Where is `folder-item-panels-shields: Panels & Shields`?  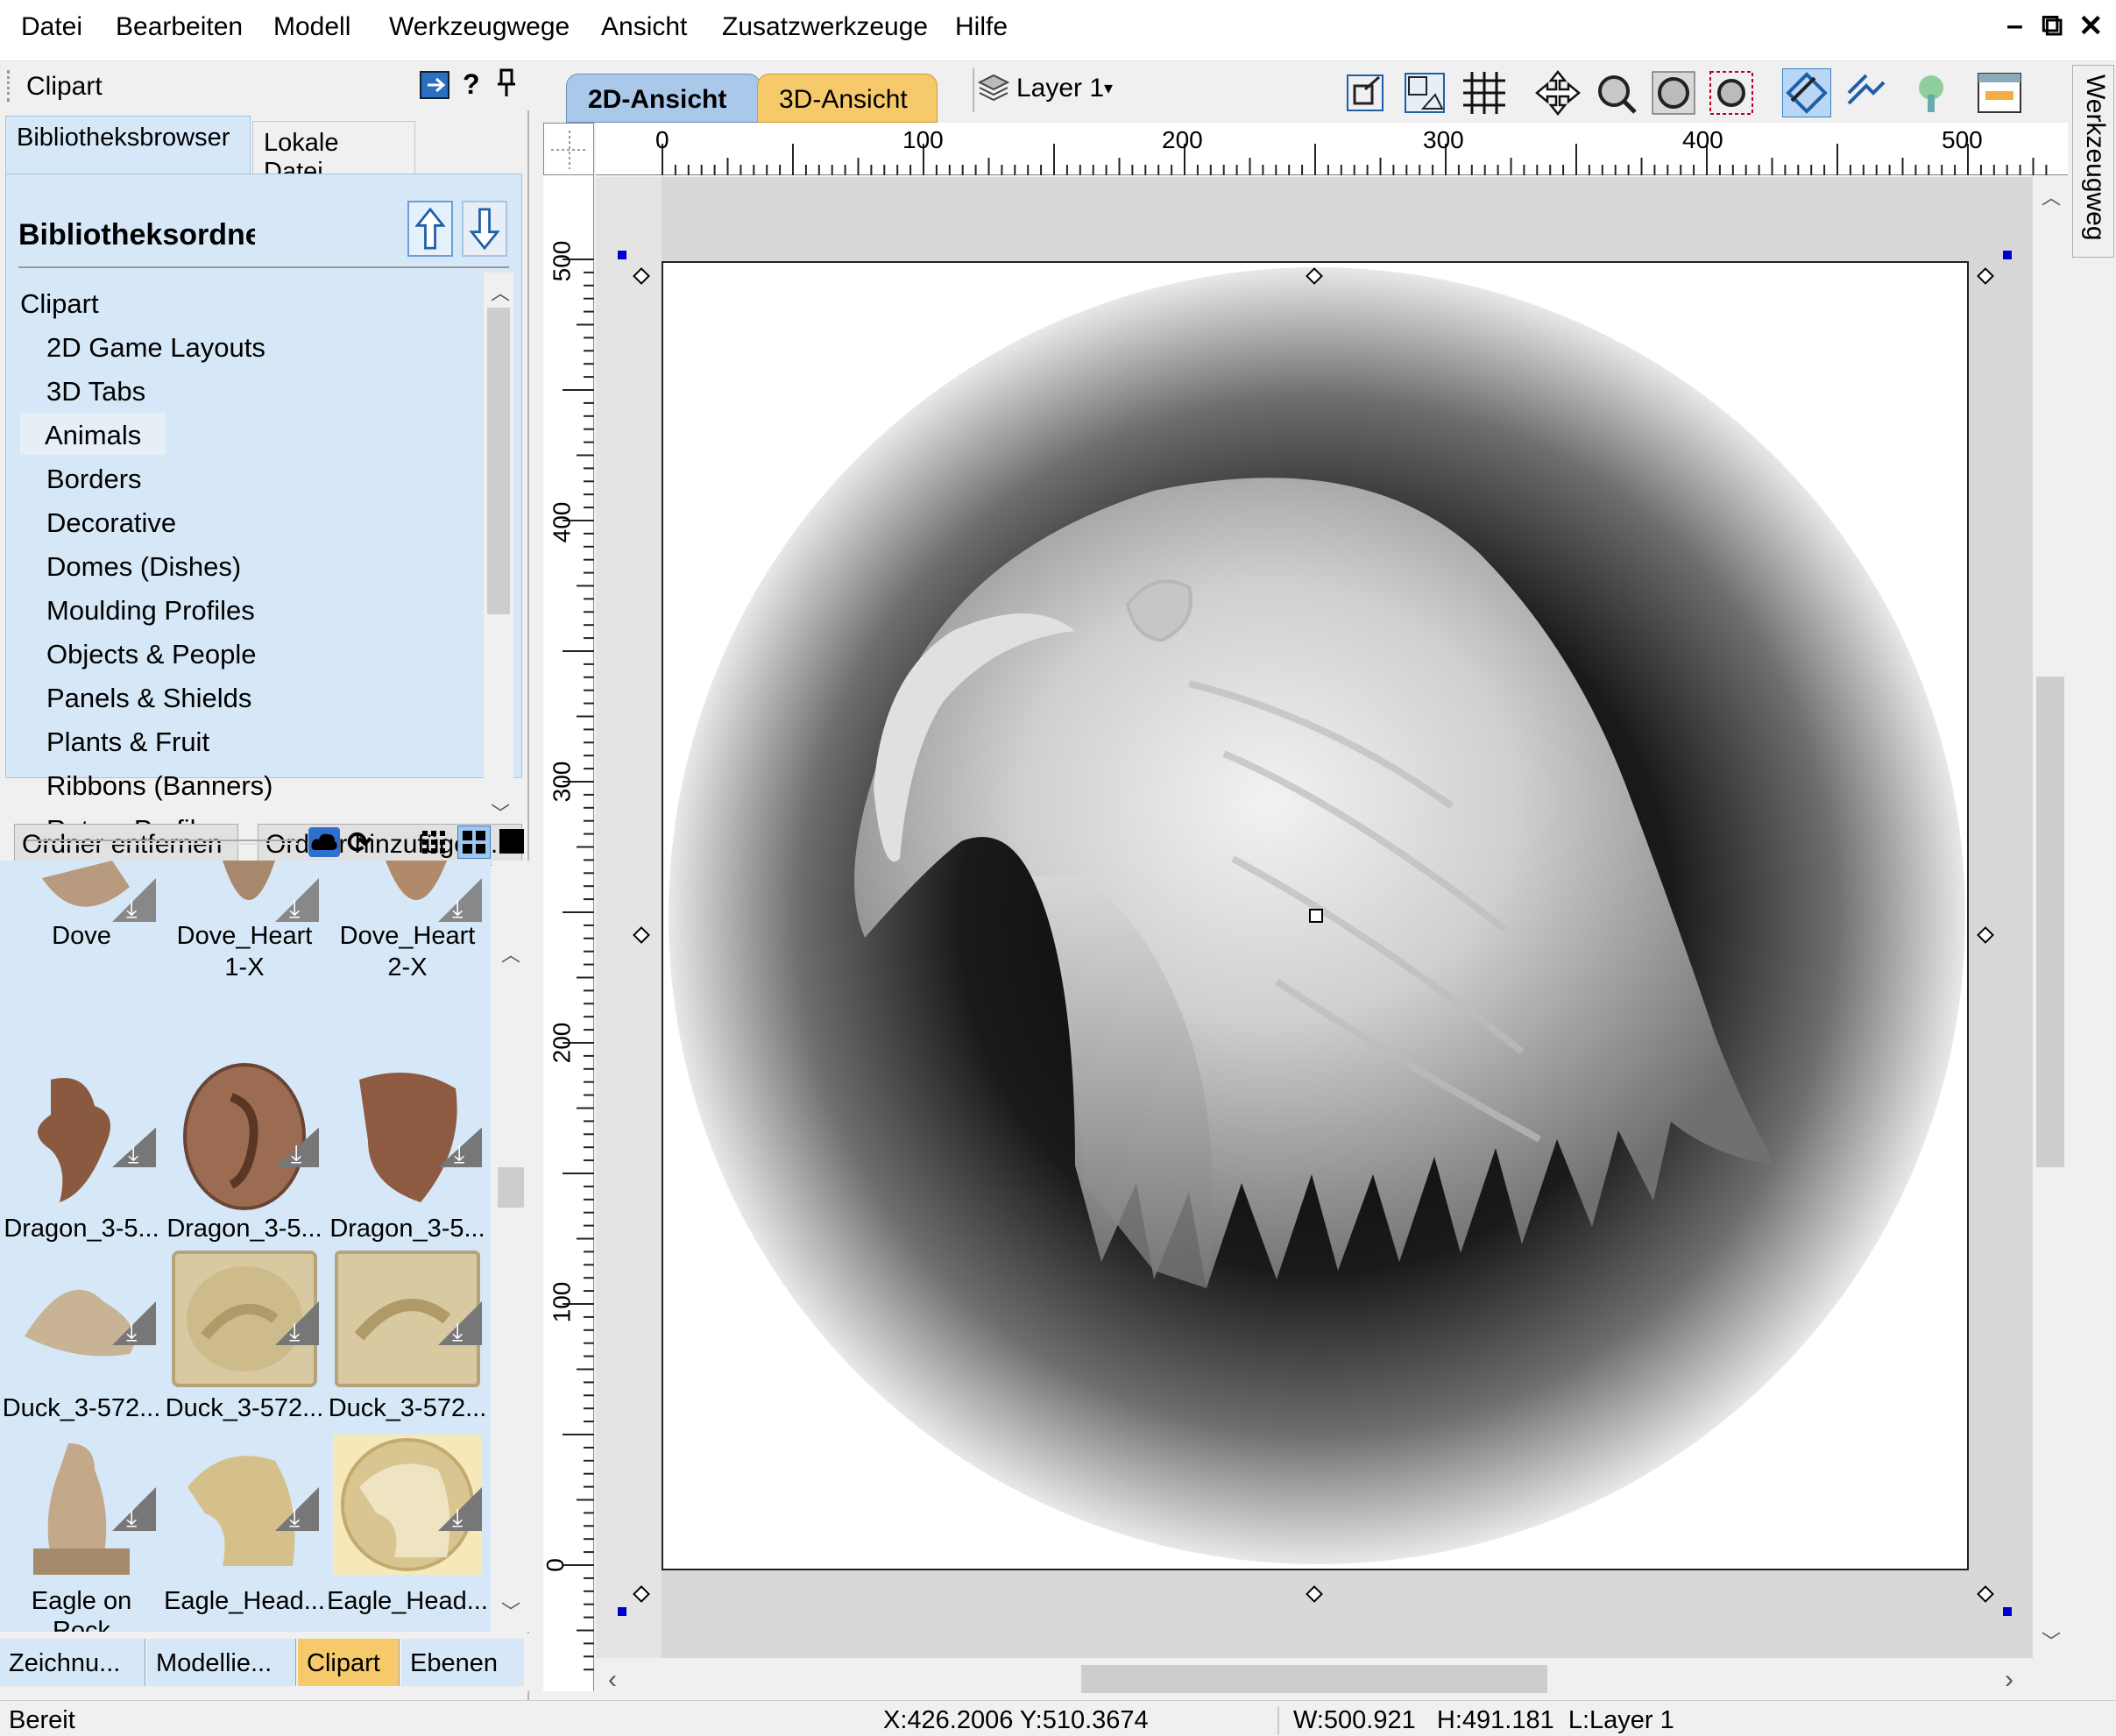 folder-item-panels-shields: Panels & Shields is located at coordinates (148, 698).